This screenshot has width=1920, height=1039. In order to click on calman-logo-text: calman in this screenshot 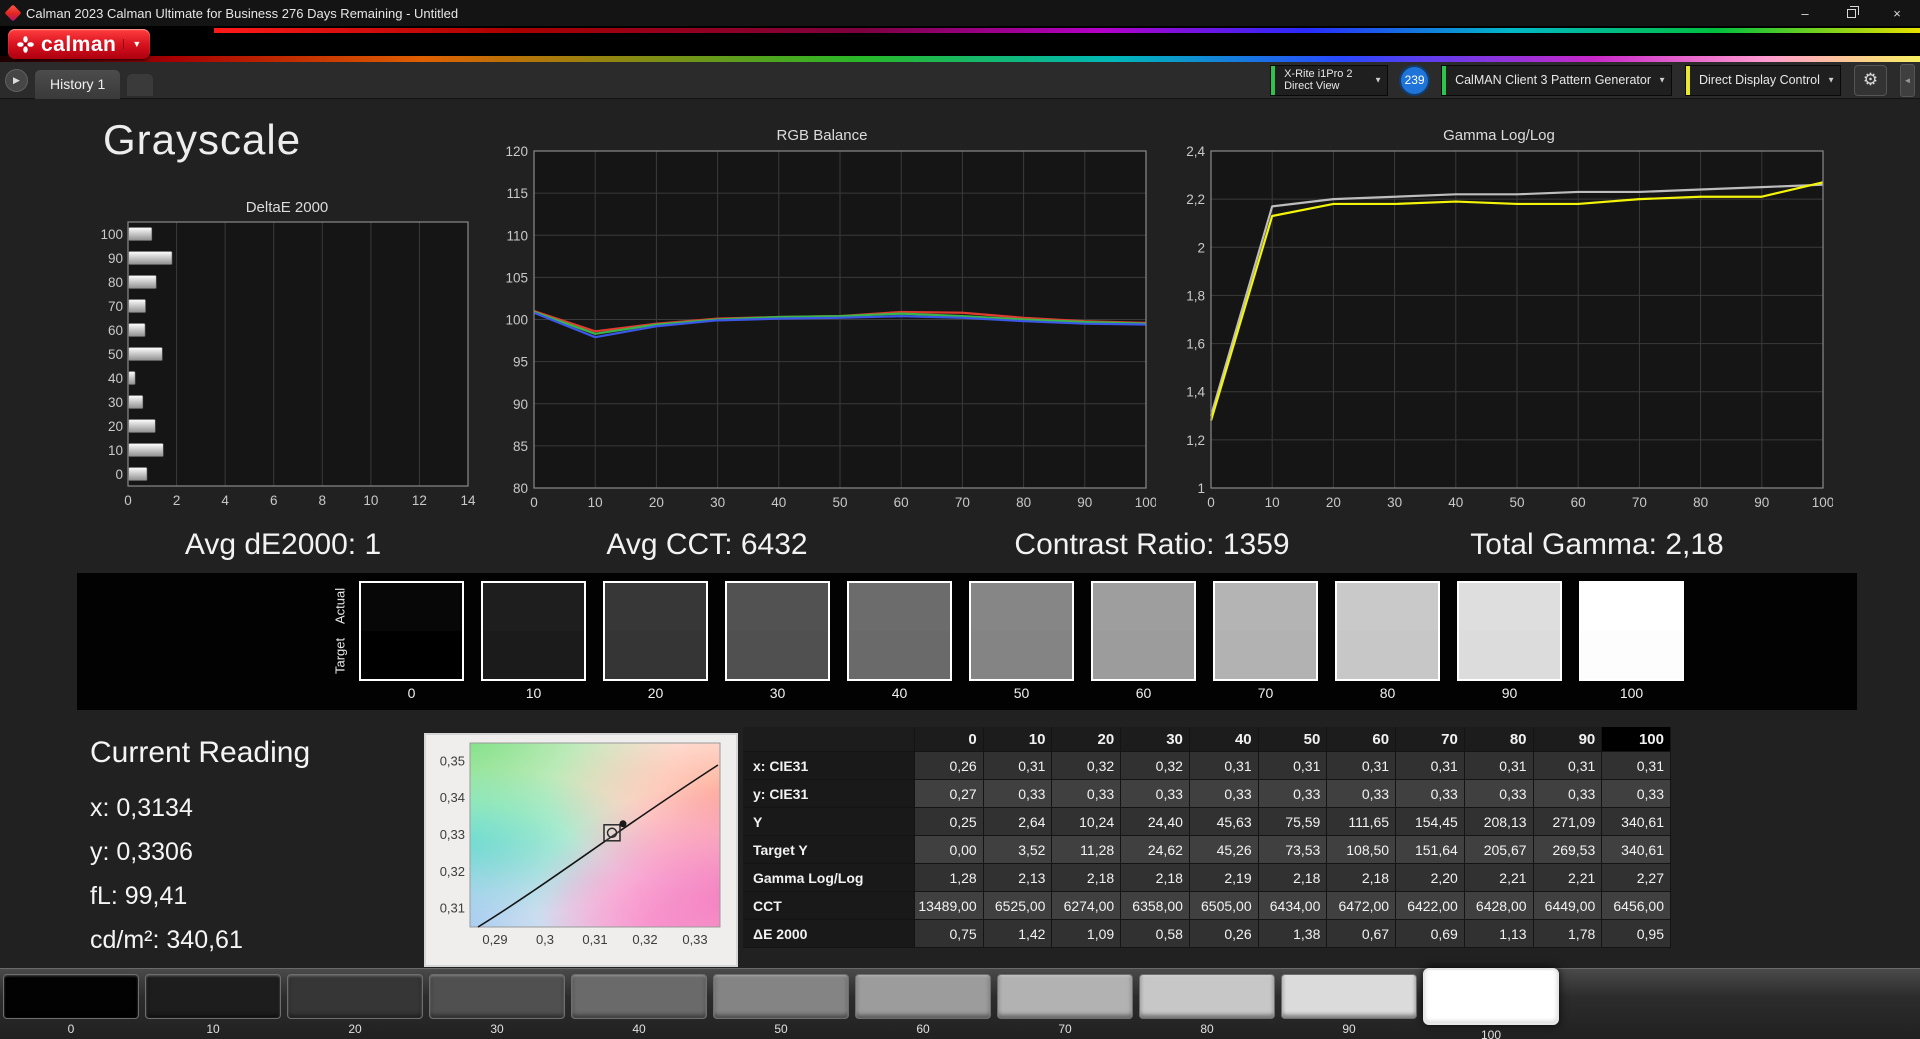, I will do `click(79, 44)`.